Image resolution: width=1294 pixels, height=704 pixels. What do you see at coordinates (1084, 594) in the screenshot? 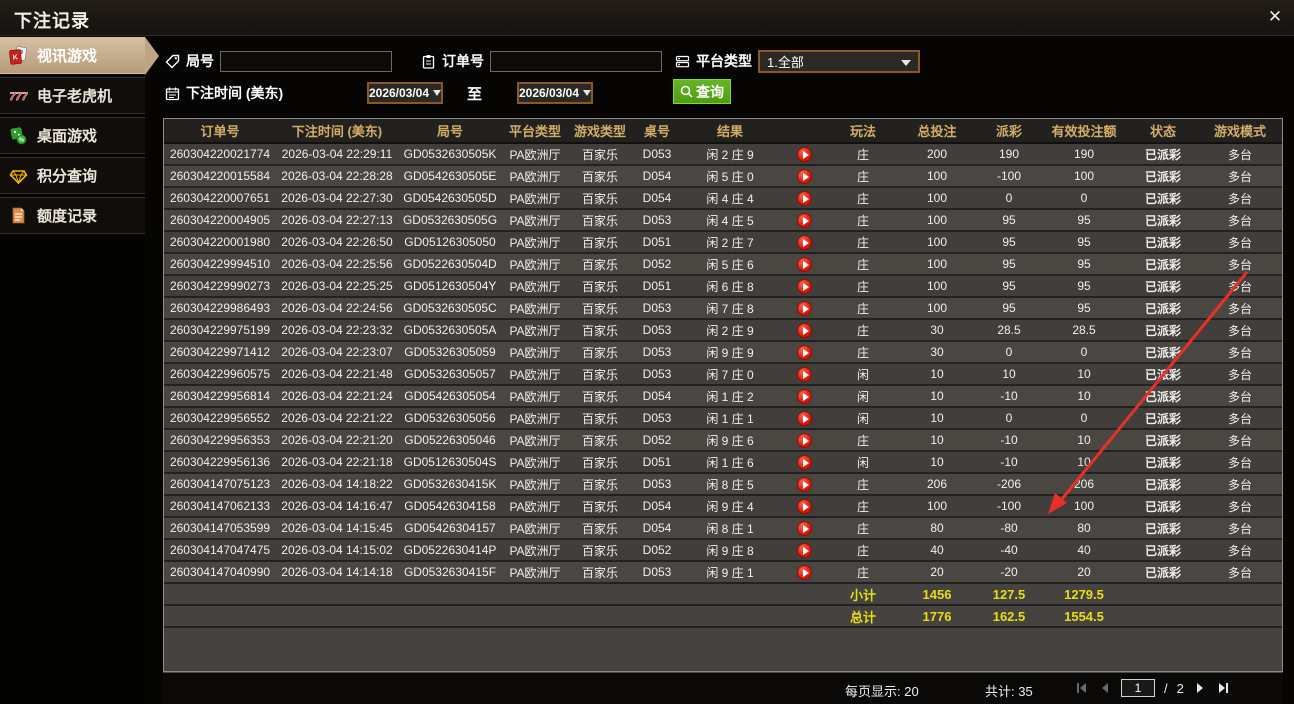
I see `subtotal-valid-bet: 1279.5` at bounding box center [1084, 594].